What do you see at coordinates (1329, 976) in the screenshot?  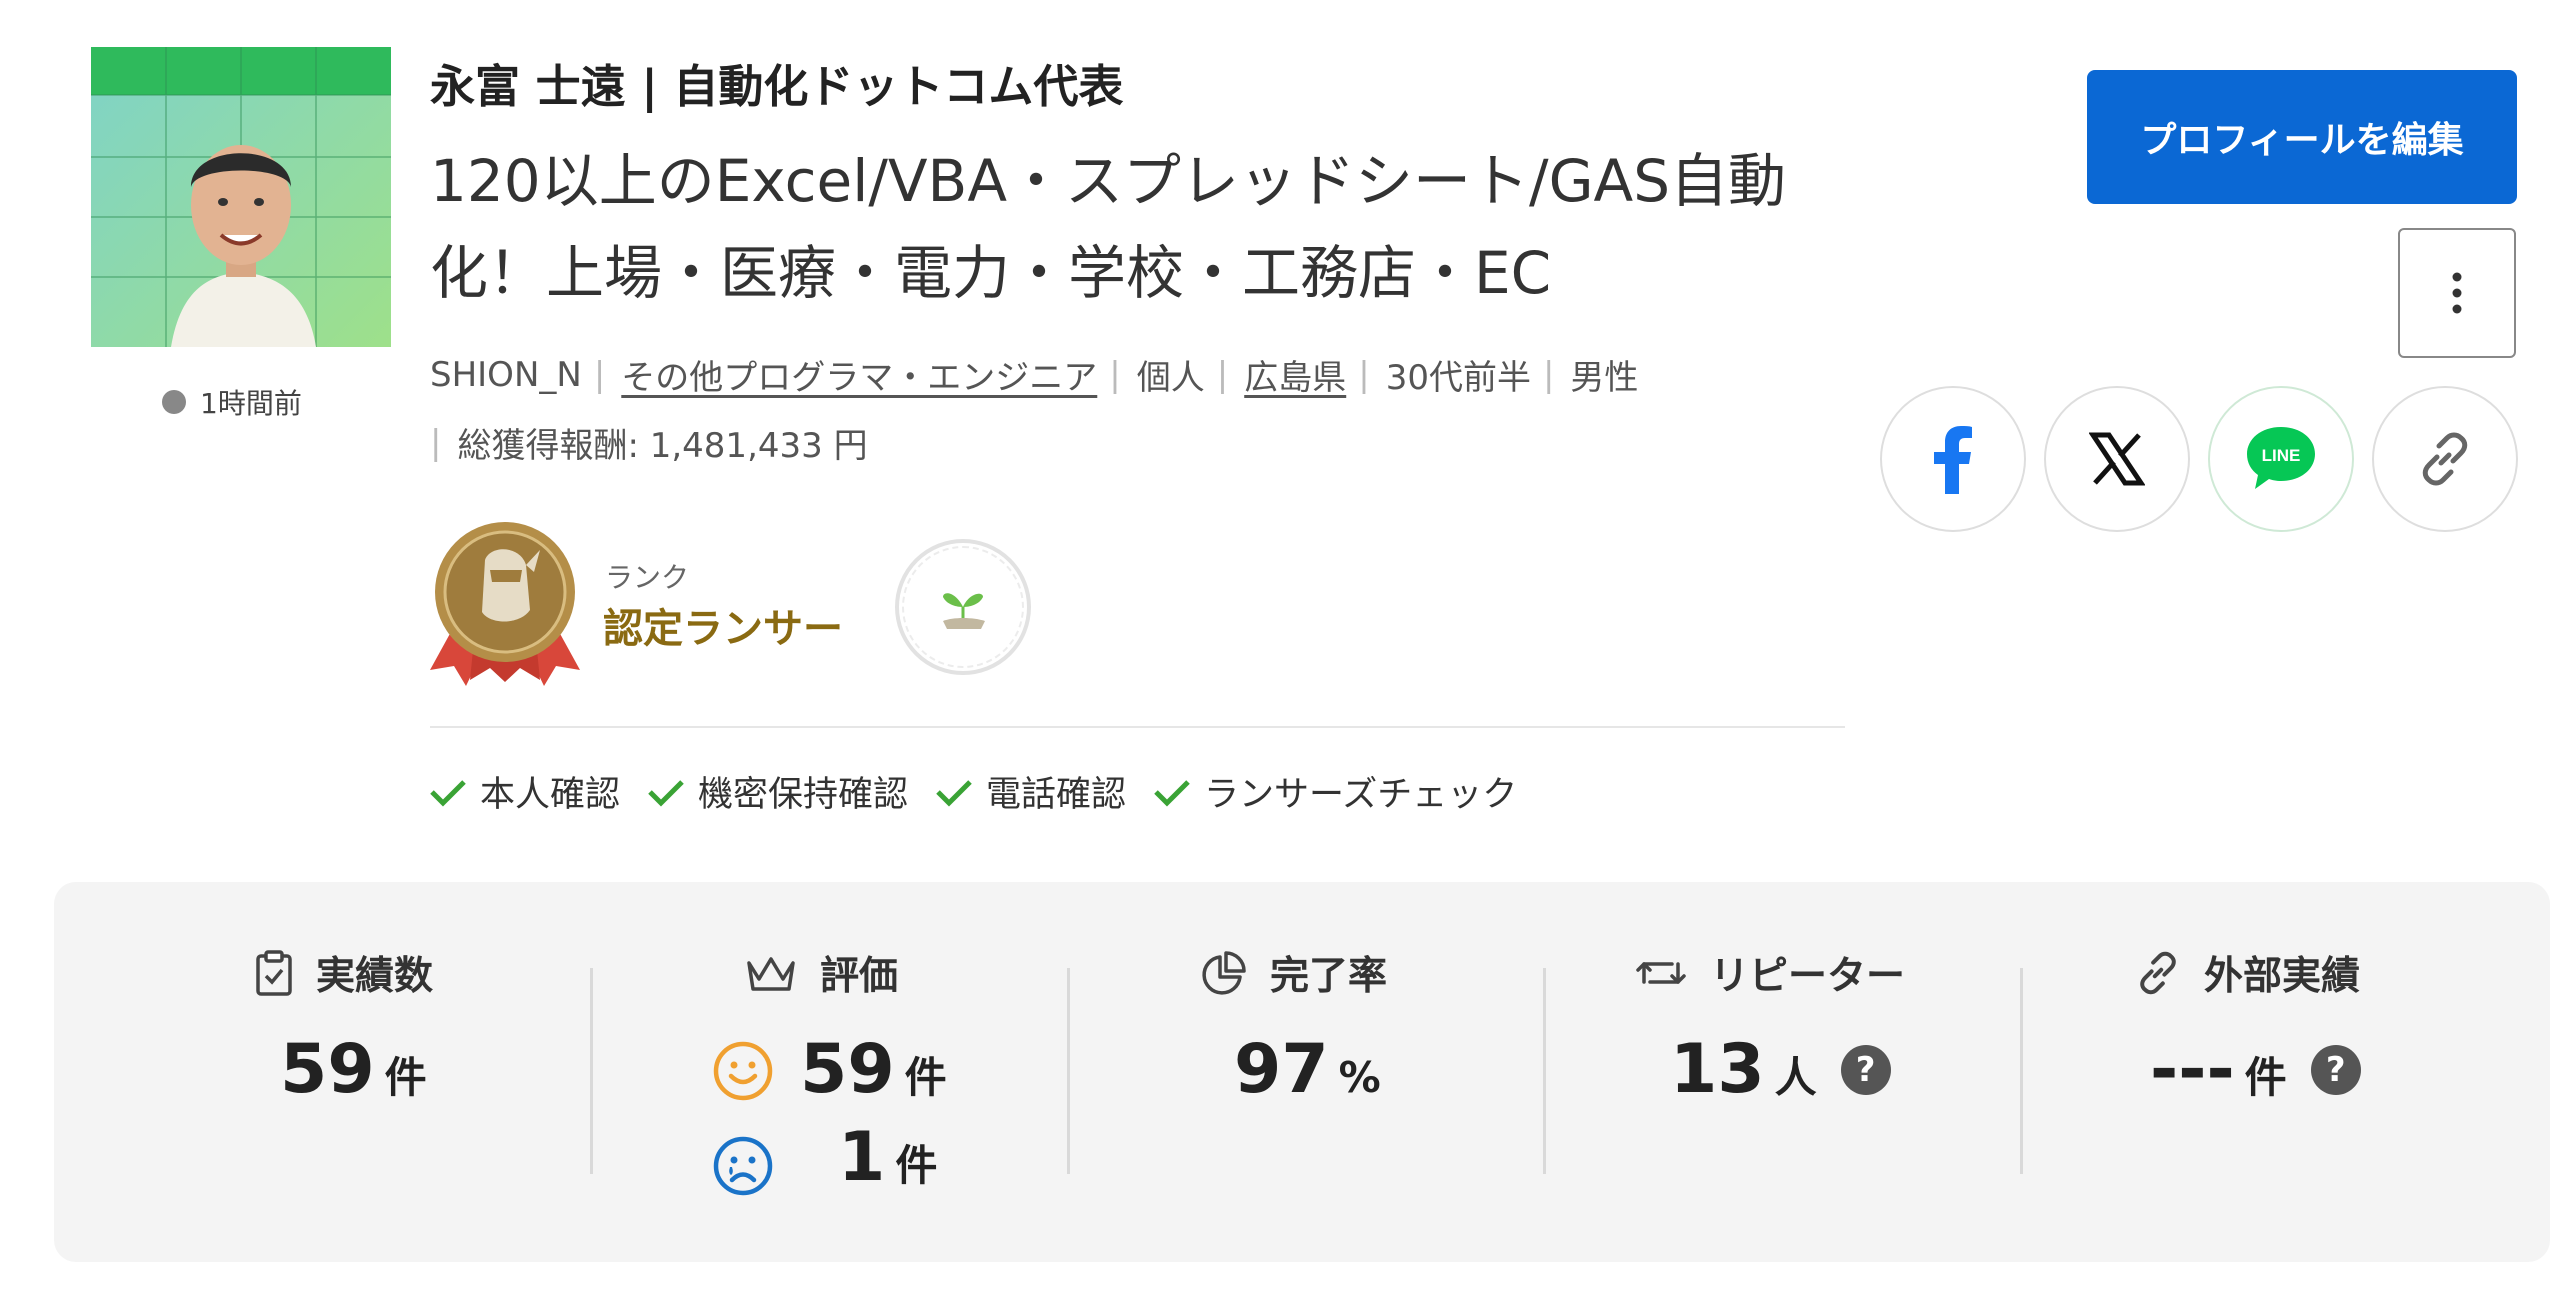 I see `stat-label: 完了率` at bounding box center [1329, 976].